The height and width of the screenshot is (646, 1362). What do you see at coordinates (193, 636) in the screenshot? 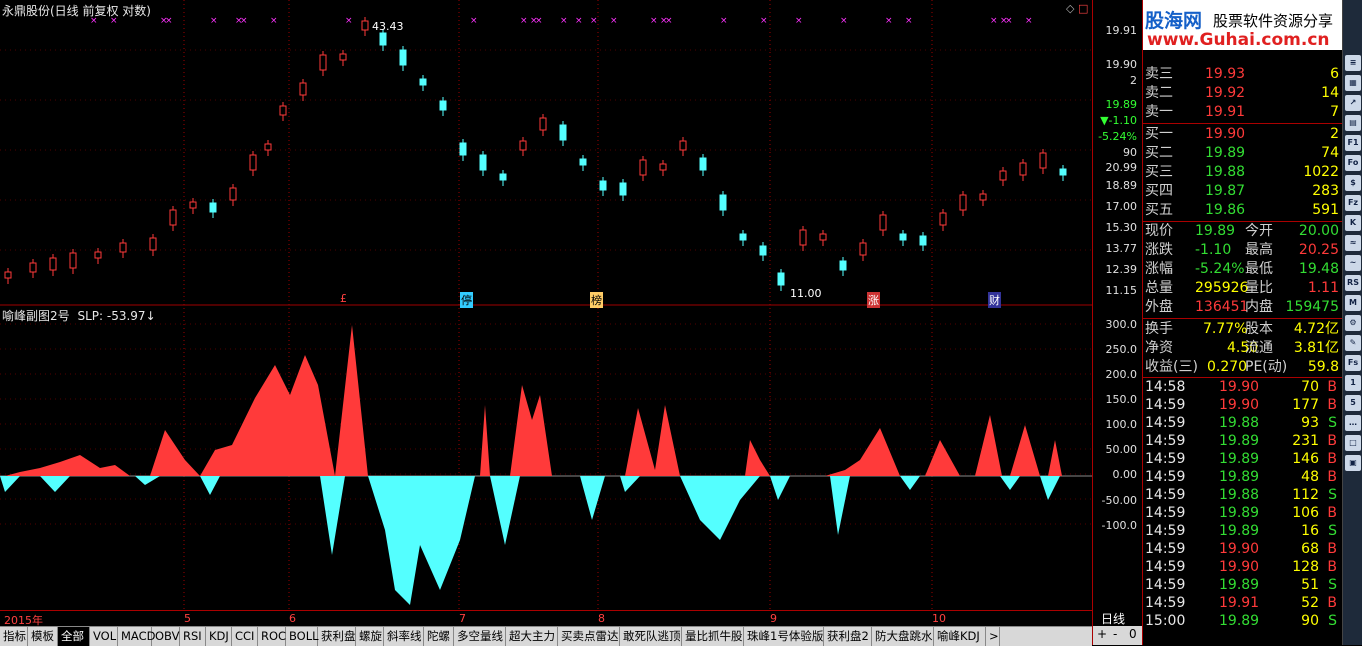
I see `indicator-tab: RSI` at bounding box center [193, 636].